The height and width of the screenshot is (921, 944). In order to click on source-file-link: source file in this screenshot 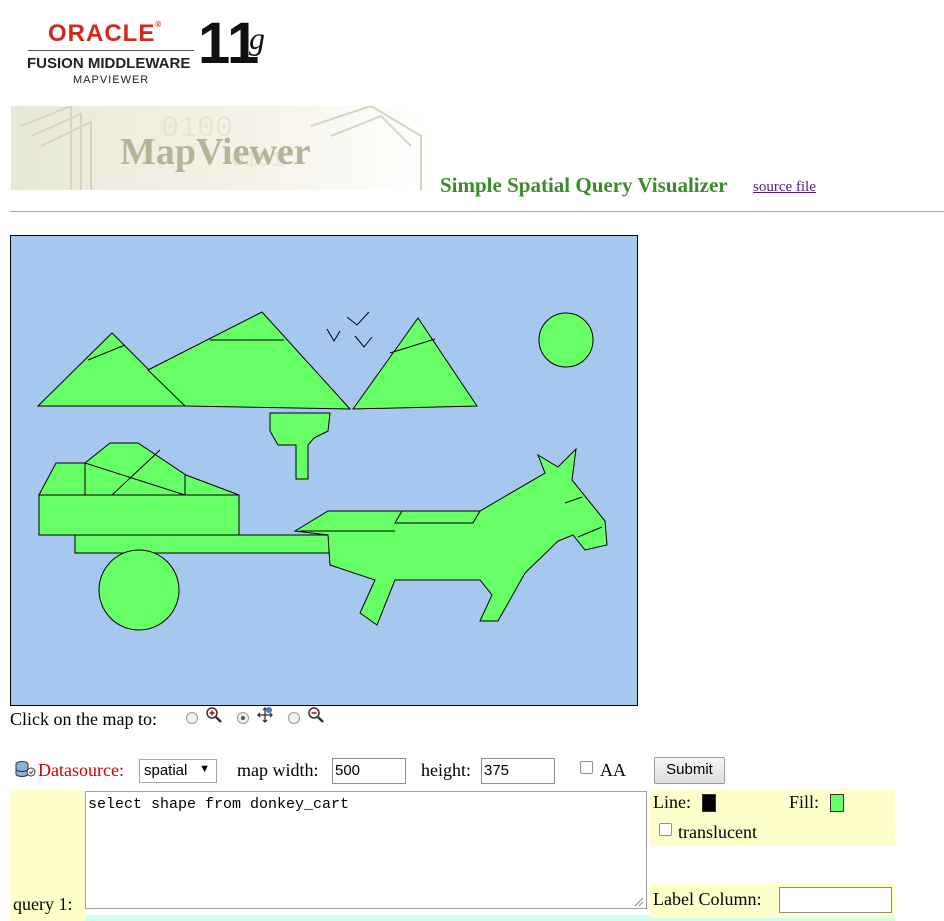, I will do `click(784, 187)`.